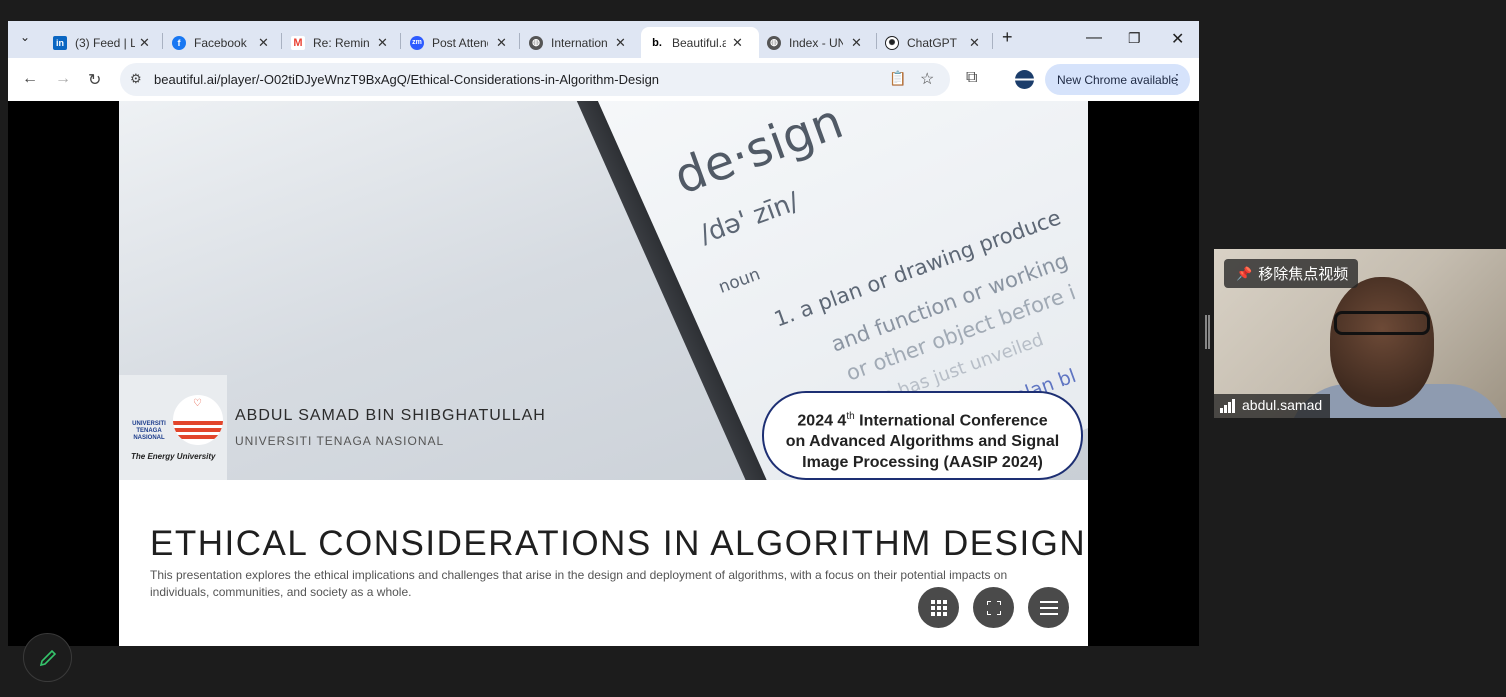 This screenshot has width=1506, height=697. I want to click on tab-search-icon: ⌄, so click(25, 37).